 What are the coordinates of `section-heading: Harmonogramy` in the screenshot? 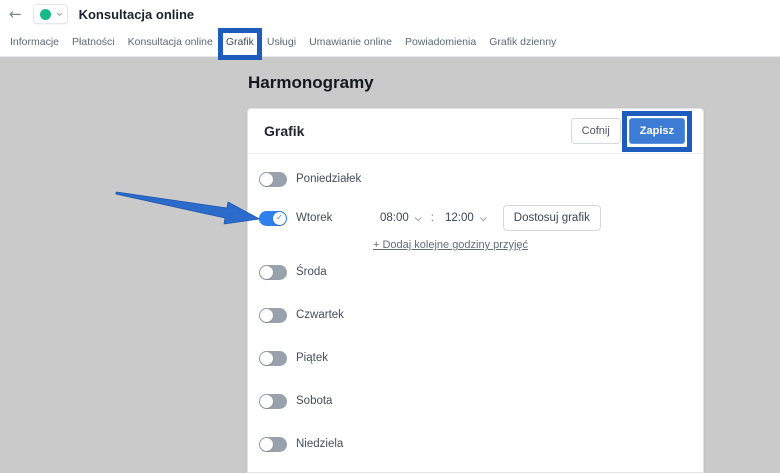 It's located at (311, 82).